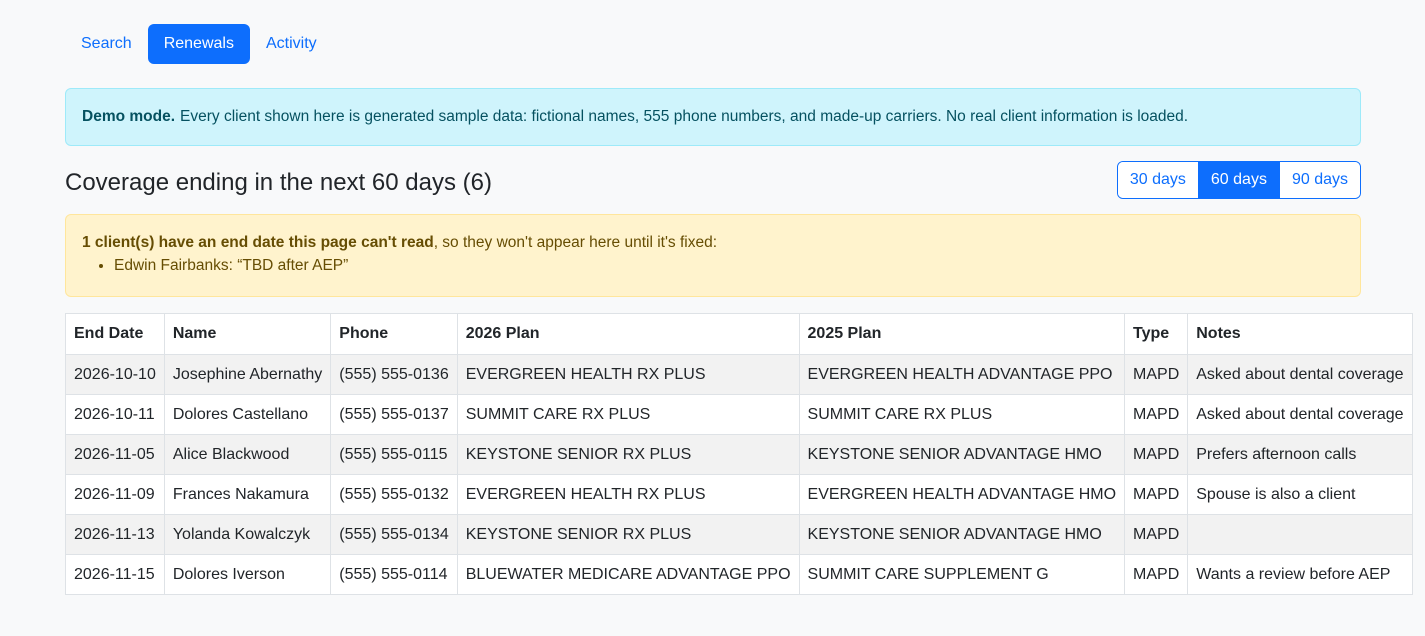  I want to click on cell-notes: Wants a review before AEP, so click(1300, 574).